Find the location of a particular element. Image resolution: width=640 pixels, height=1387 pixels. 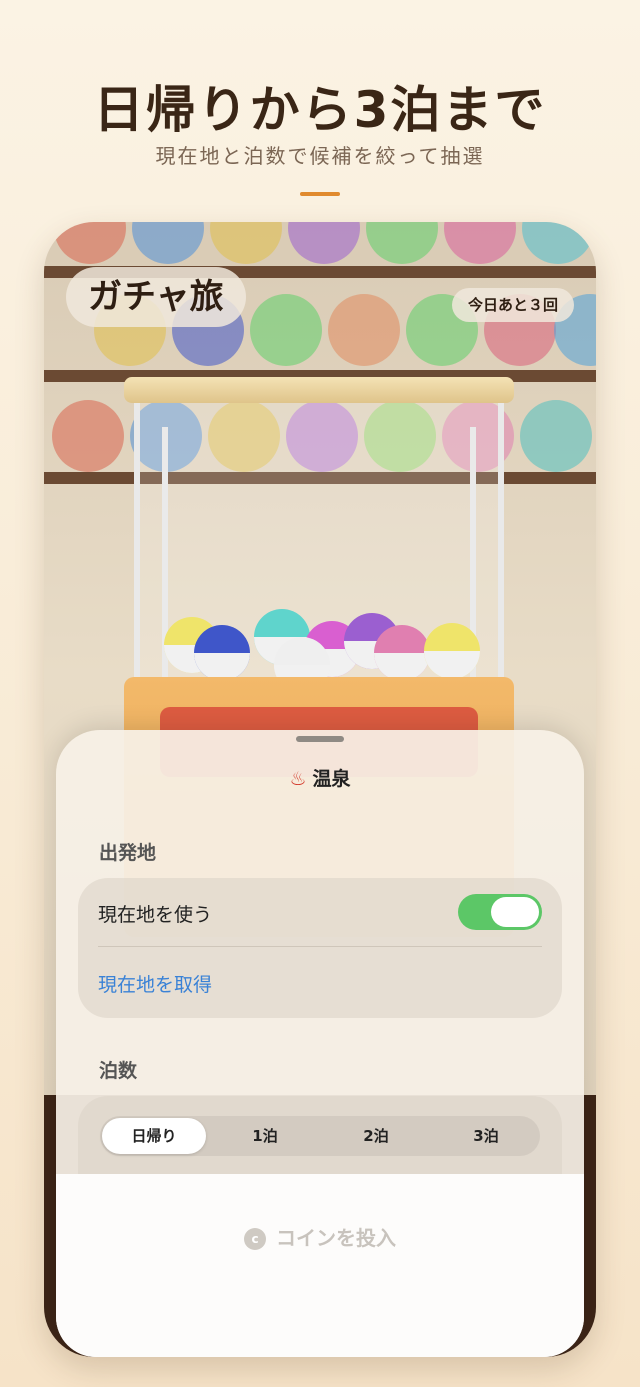

machine-roof is located at coordinates (319, 390).